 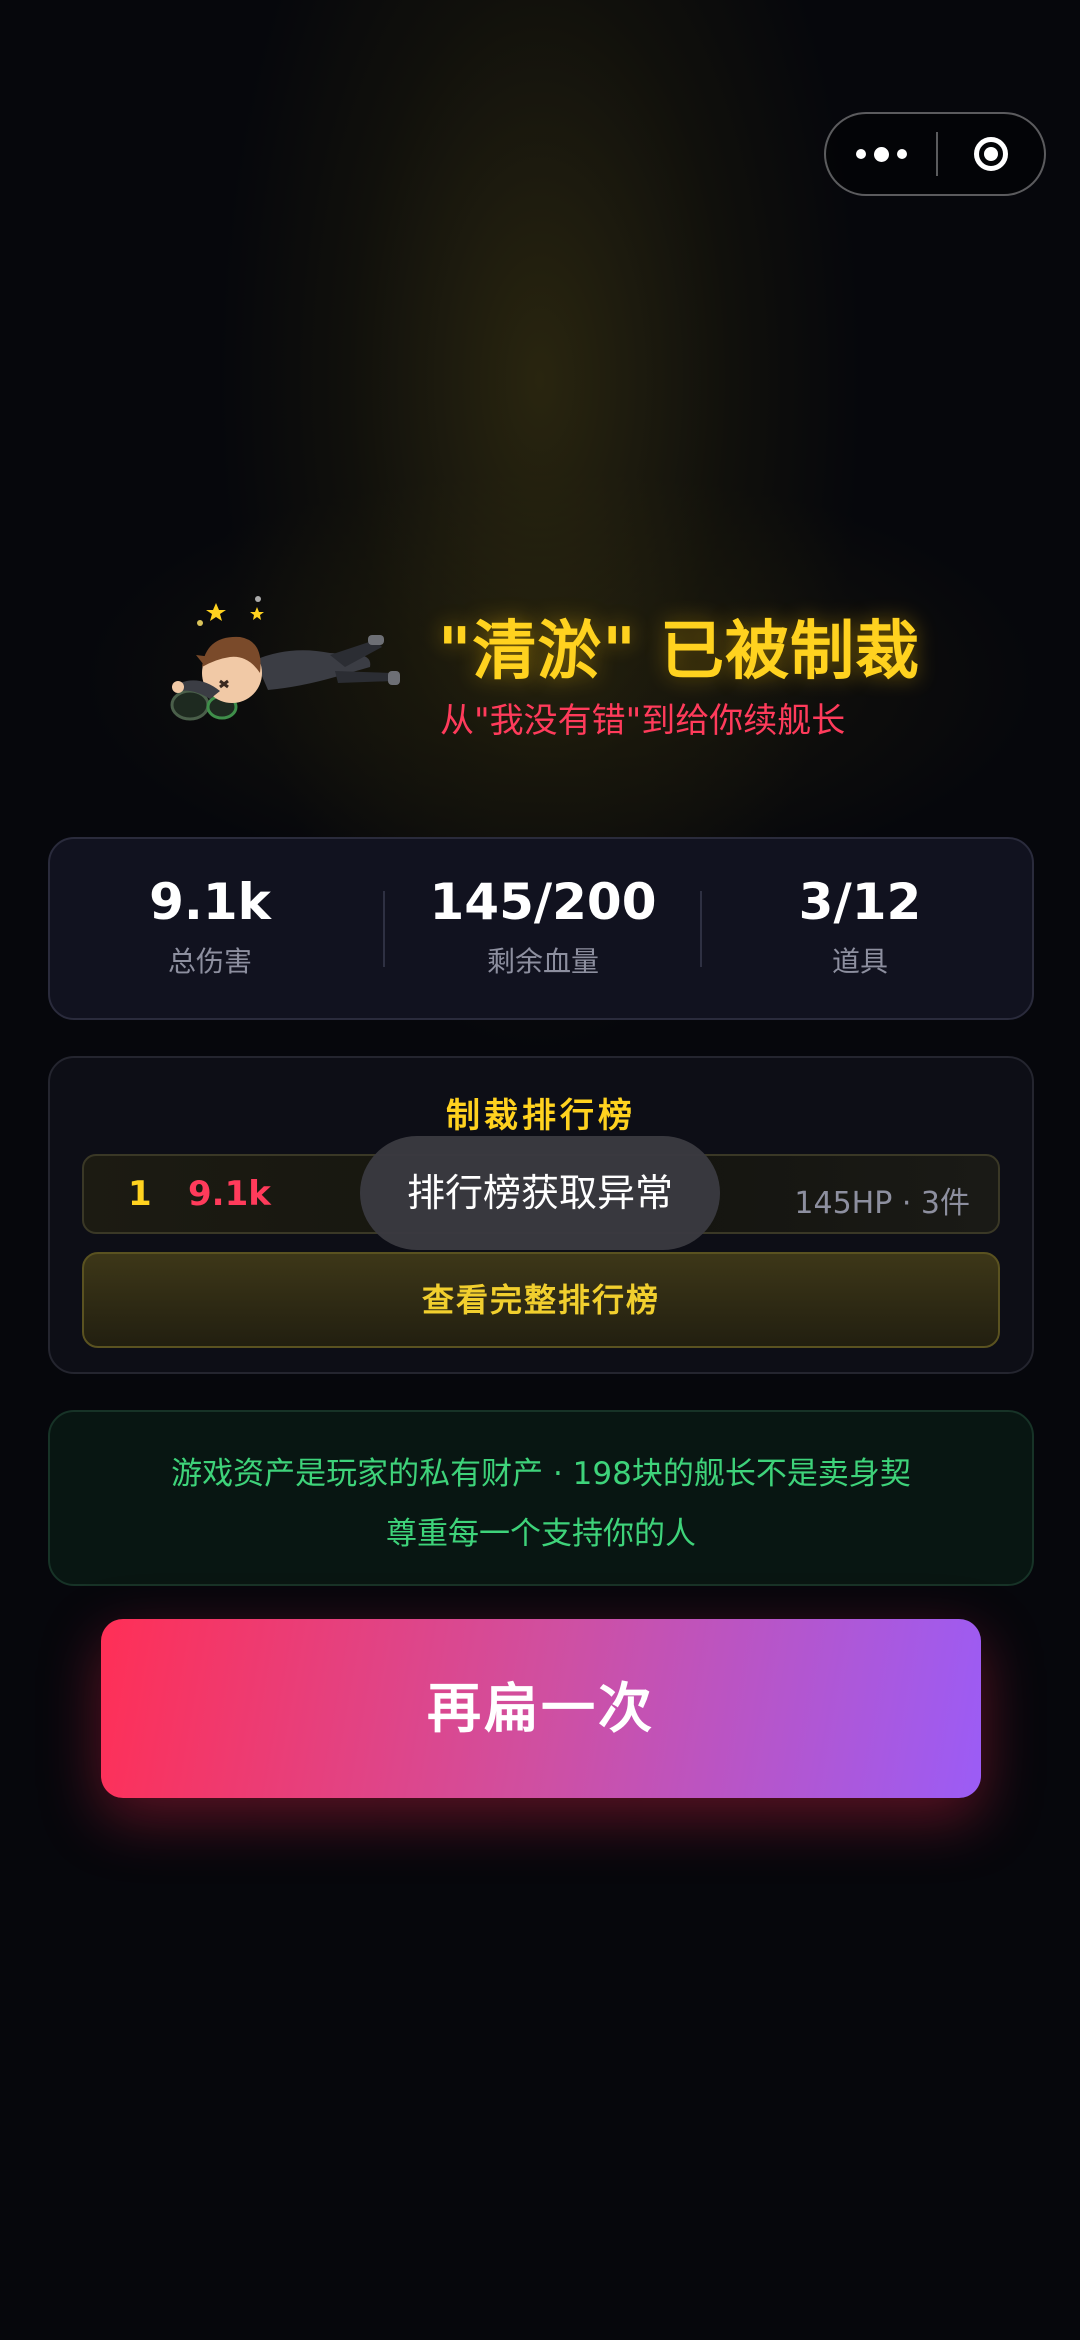 I want to click on notice-line-1: 游戏资产是玩家的私有财产 · 198块的舰长不是卖身契, so click(x=541, y=1474).